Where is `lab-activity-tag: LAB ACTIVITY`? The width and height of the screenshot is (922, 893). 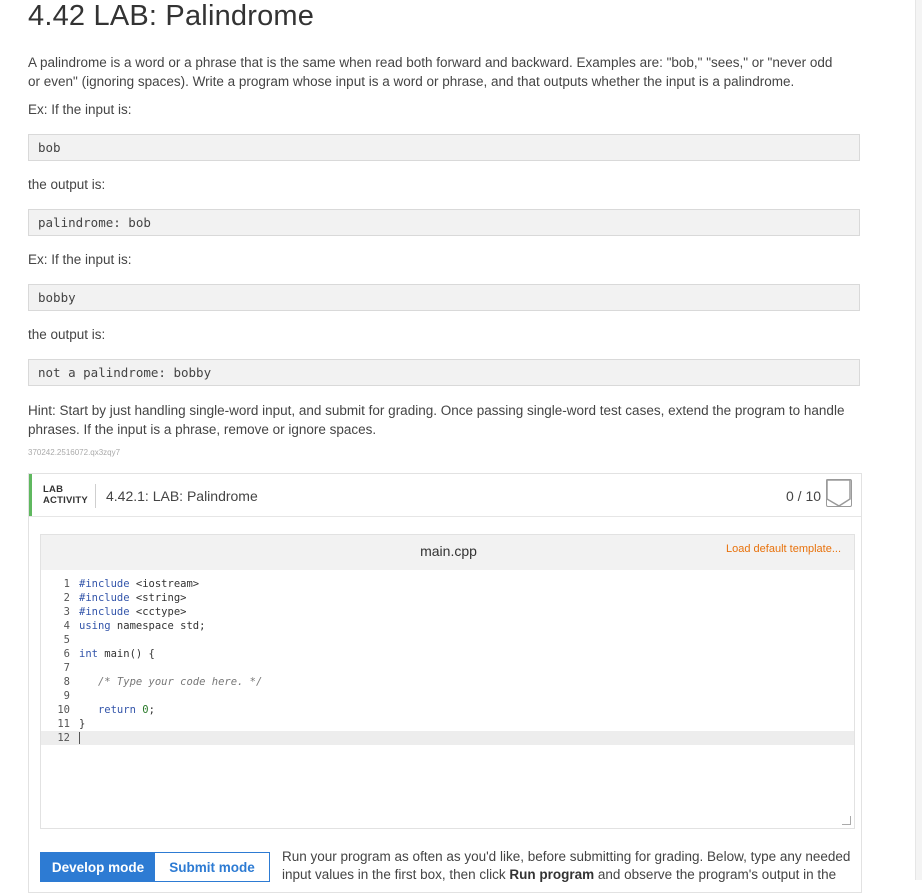
lab-activity-tag: LAB ACTIVITY is located at coordinates (65, 495).